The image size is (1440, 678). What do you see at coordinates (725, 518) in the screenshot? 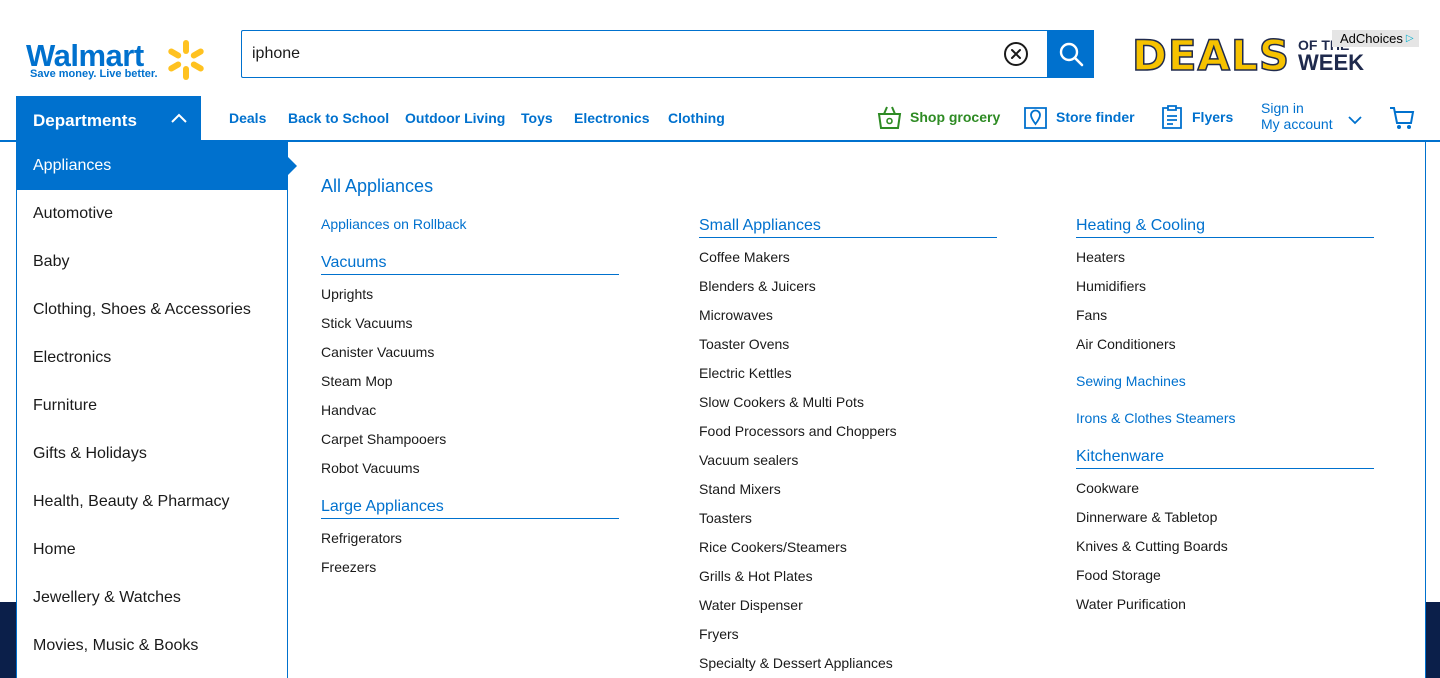
I see `menu-link: Toasters` at bounding box center [725, 518].